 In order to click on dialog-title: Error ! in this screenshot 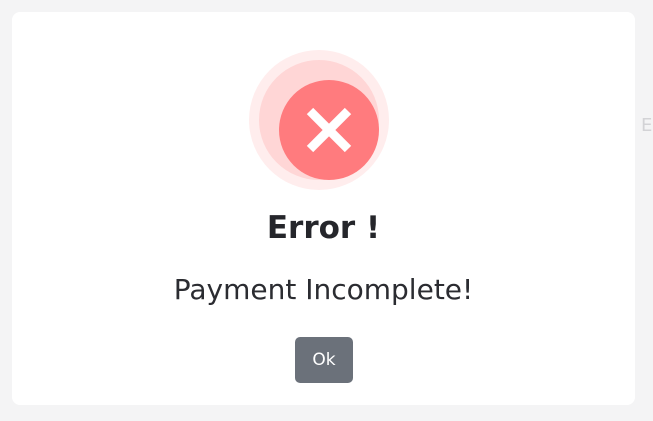, I will do `click(323, 228)`.